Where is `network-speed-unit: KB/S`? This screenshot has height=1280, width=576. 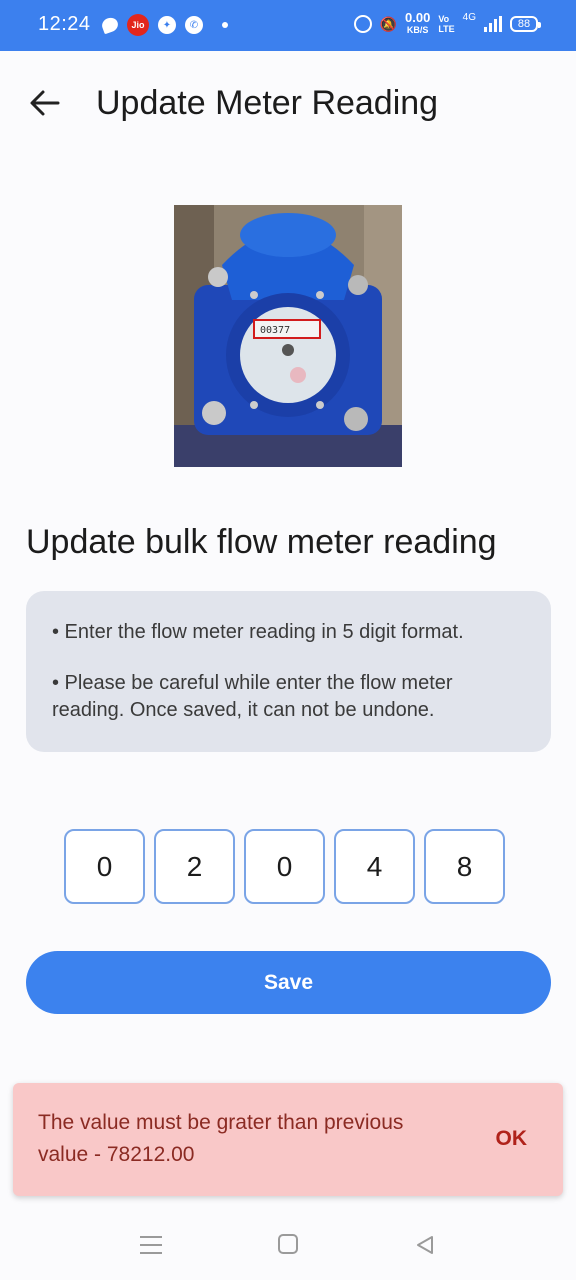 network-speed-unit: KB/S is located at coordinates (417, 30).